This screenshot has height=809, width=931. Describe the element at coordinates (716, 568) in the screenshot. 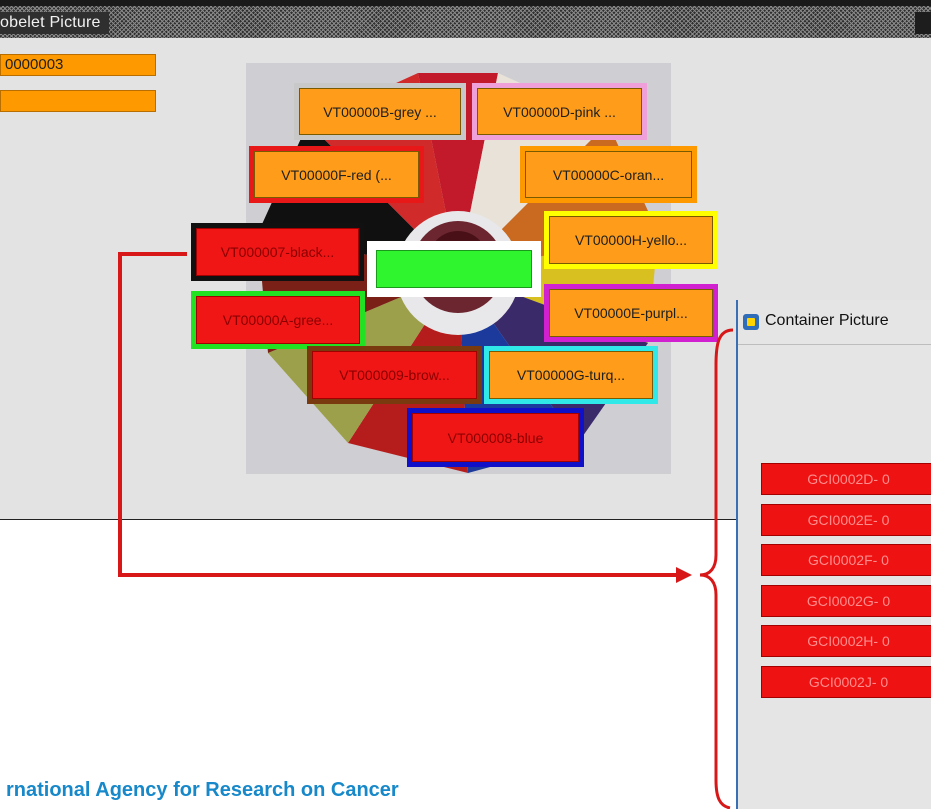

I see `annotation-brace` at that location.